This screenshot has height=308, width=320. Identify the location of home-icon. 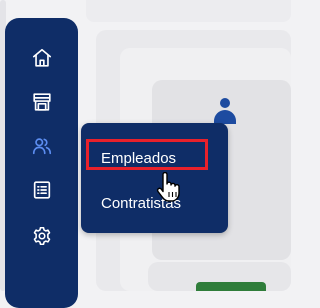
(41, 57).